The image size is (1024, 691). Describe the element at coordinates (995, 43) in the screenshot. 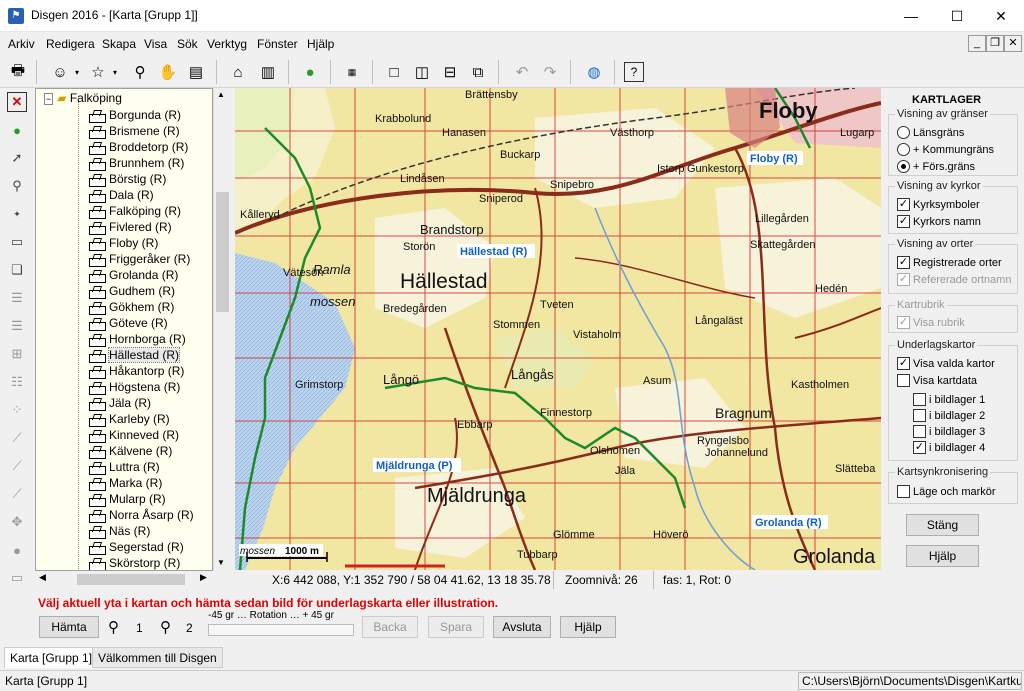

I see `mdi-restore-button: ❐` at that location.